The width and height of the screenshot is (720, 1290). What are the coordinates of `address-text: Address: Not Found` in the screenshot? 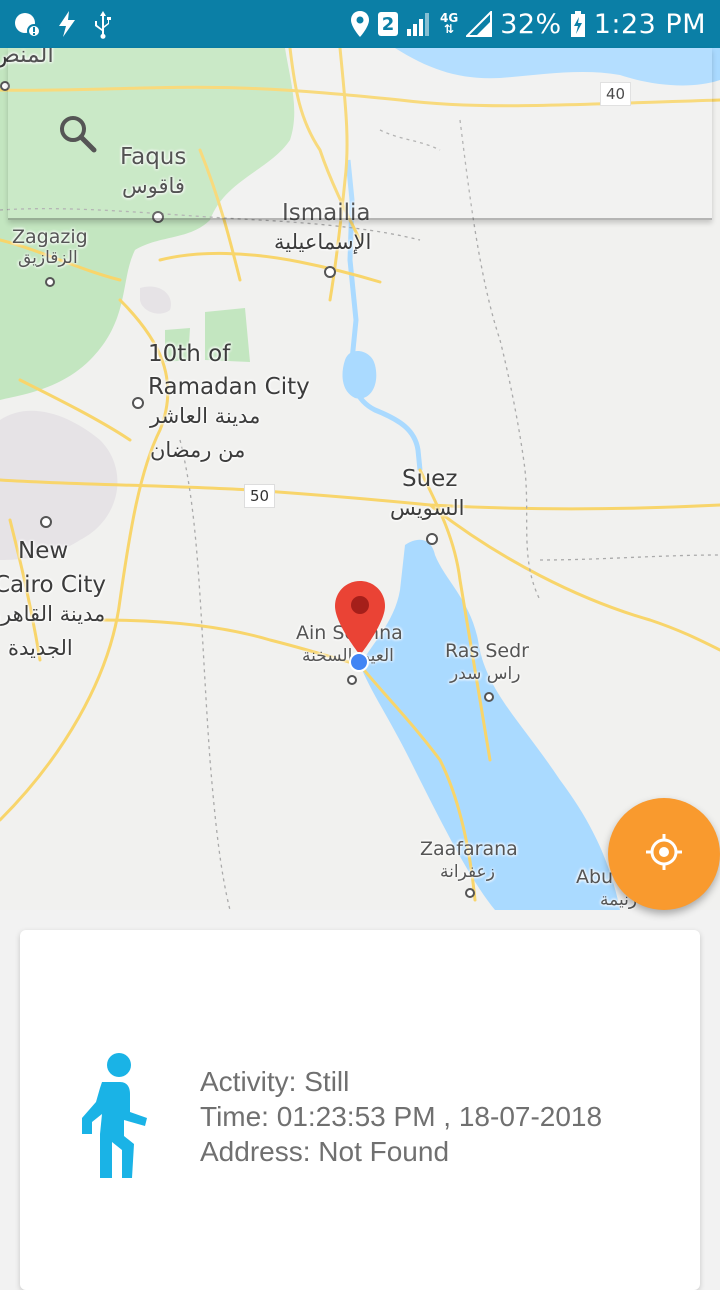 It's located at (325, 1151).